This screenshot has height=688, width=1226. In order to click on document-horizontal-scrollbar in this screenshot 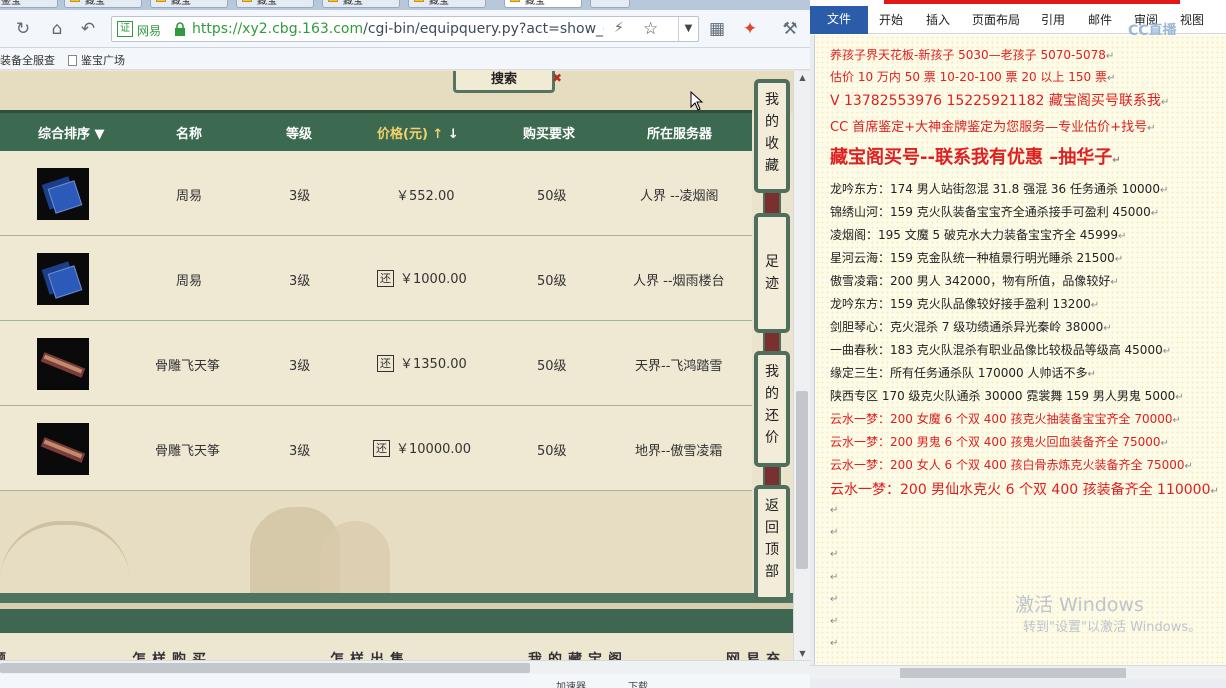, I will do `click(1018, 672)`.